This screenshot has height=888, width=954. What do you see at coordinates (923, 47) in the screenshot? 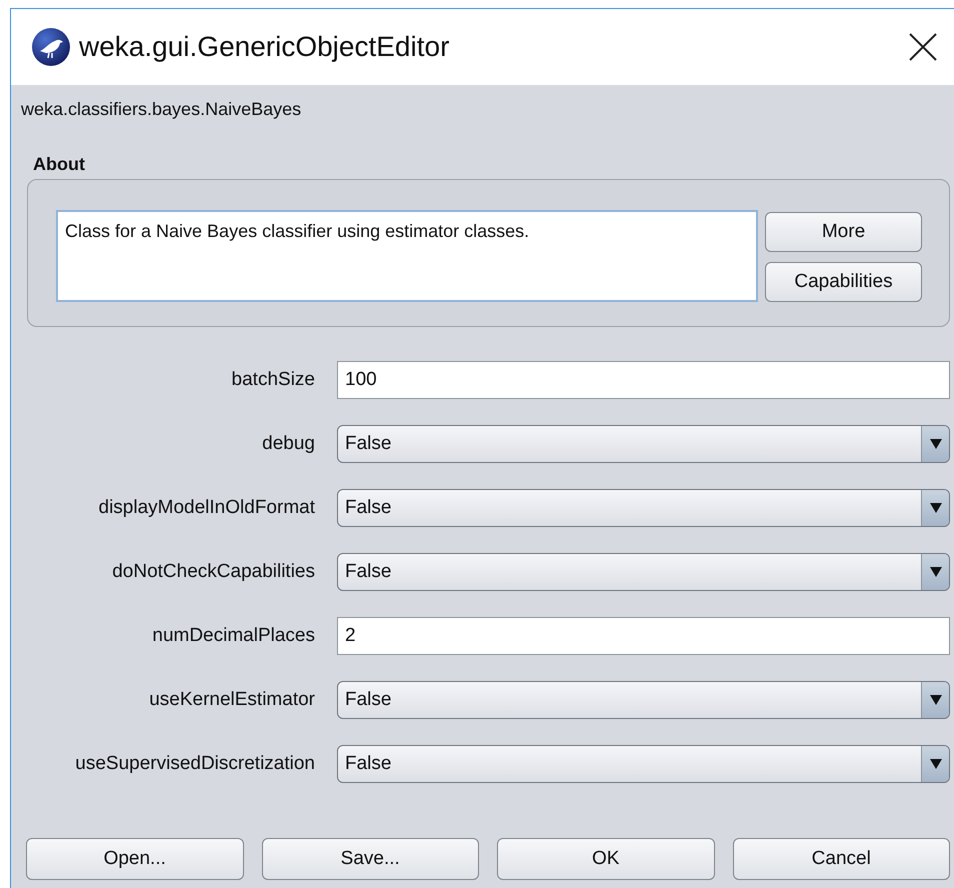
I see `close-icon` at bounding box center [923, 47].